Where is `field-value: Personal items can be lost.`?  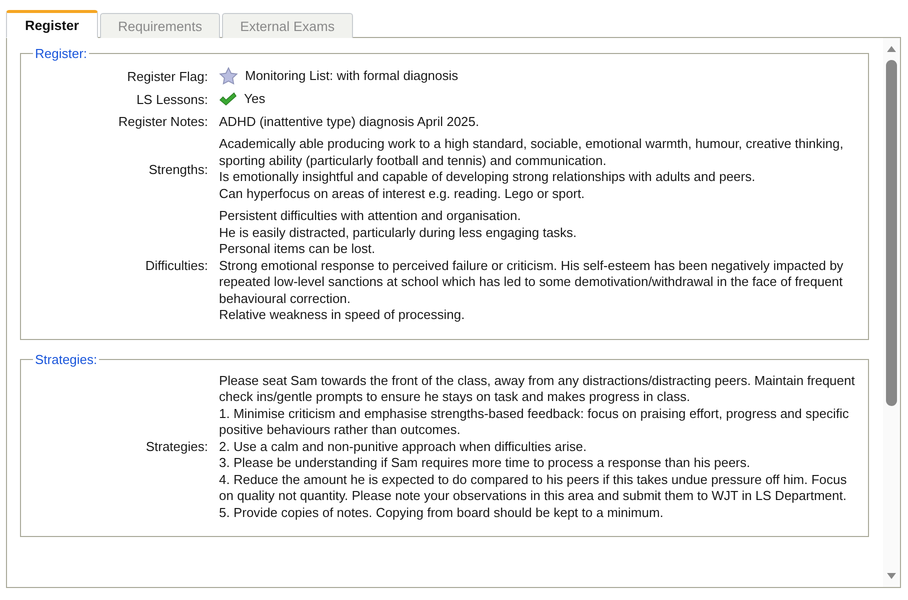 field-value: Personal items can be lost. is located at coordinates (297, 249).